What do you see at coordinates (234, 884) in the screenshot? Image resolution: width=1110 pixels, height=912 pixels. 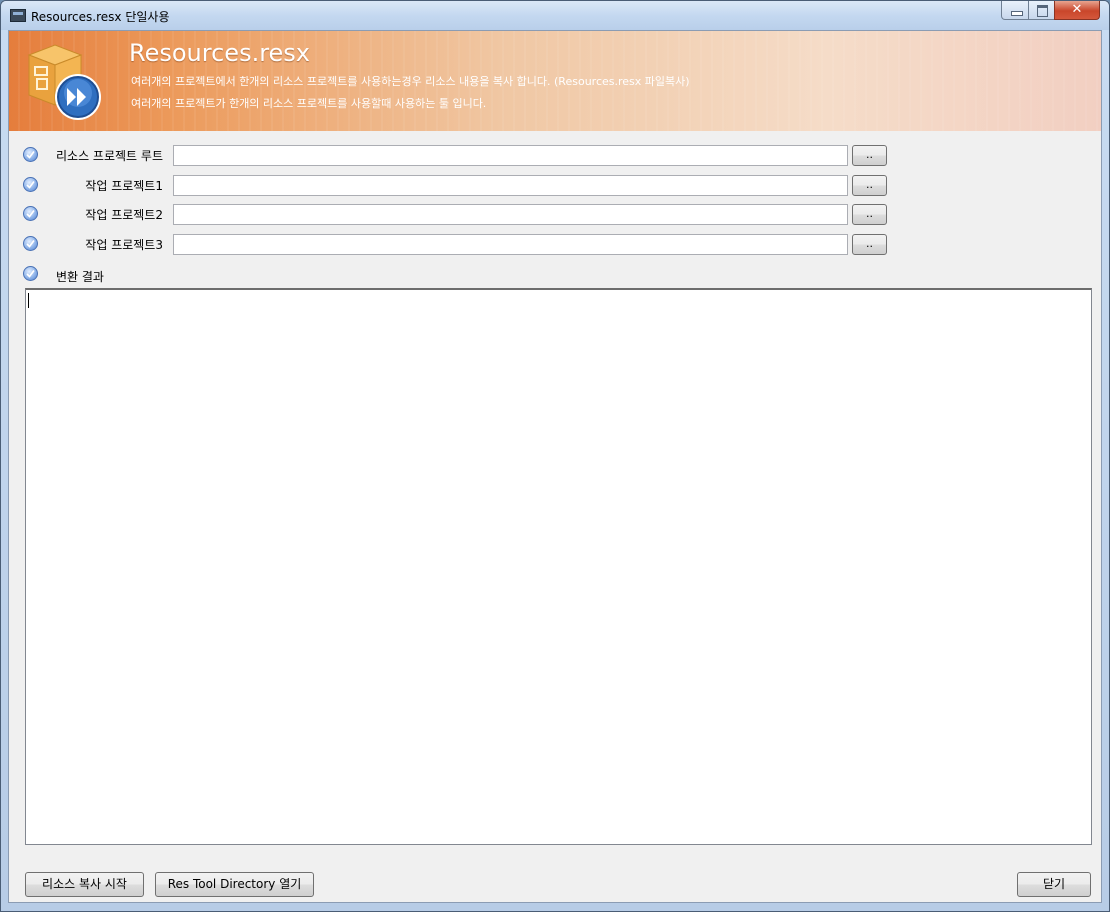 I see `open-directory-button: Res Tool Directory 열기` at bounding box center [234, 884].